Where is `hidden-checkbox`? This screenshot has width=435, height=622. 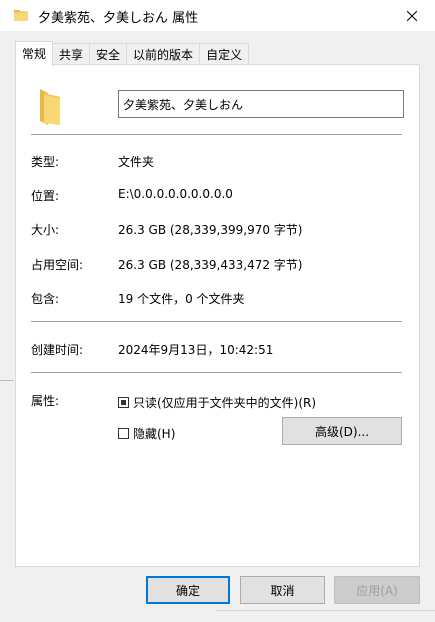 hidden-checkbox is located at coordinates (123, 433).